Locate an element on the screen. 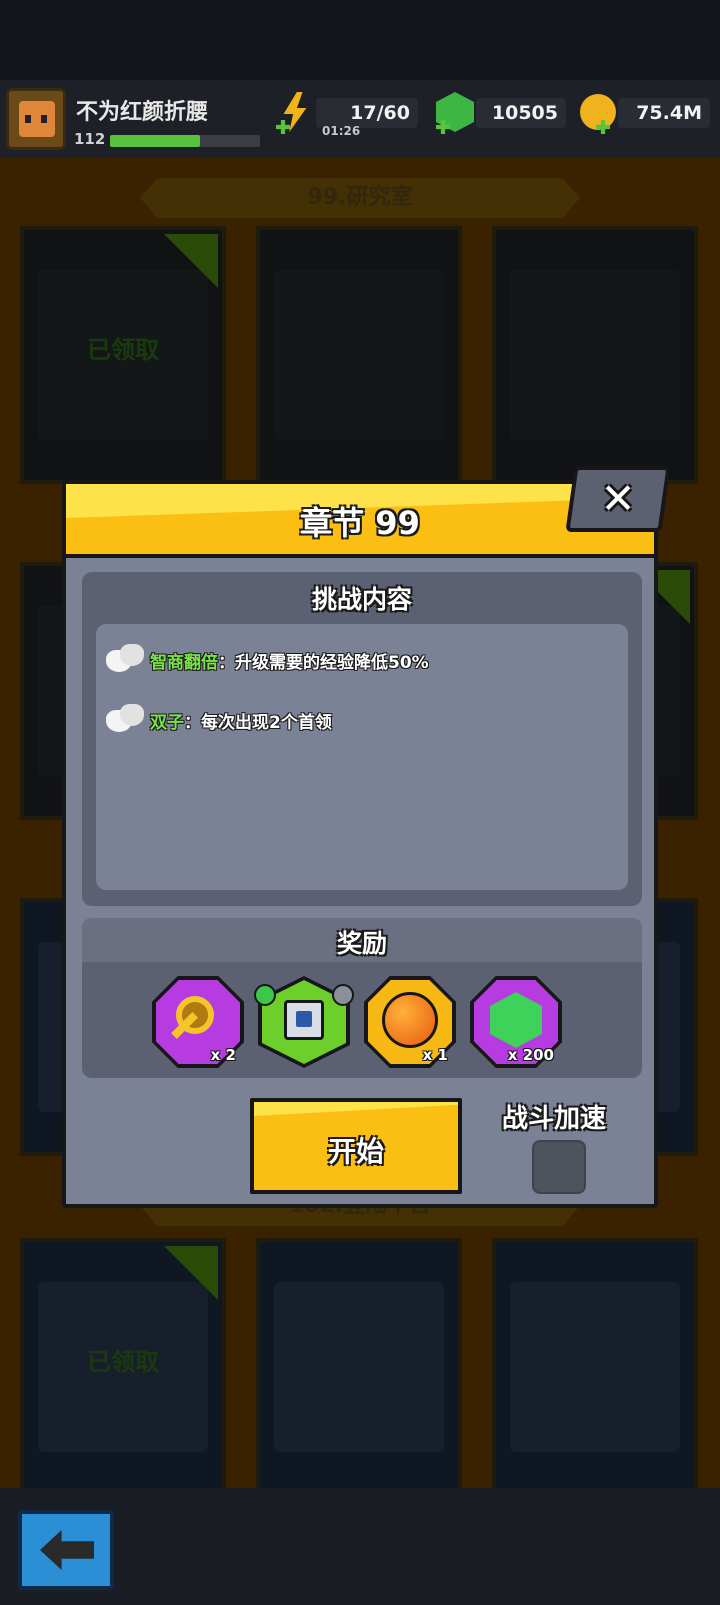 The height and width of the screenshot is (1605, 720). armor-icon is located at coordinates (304, 1020).